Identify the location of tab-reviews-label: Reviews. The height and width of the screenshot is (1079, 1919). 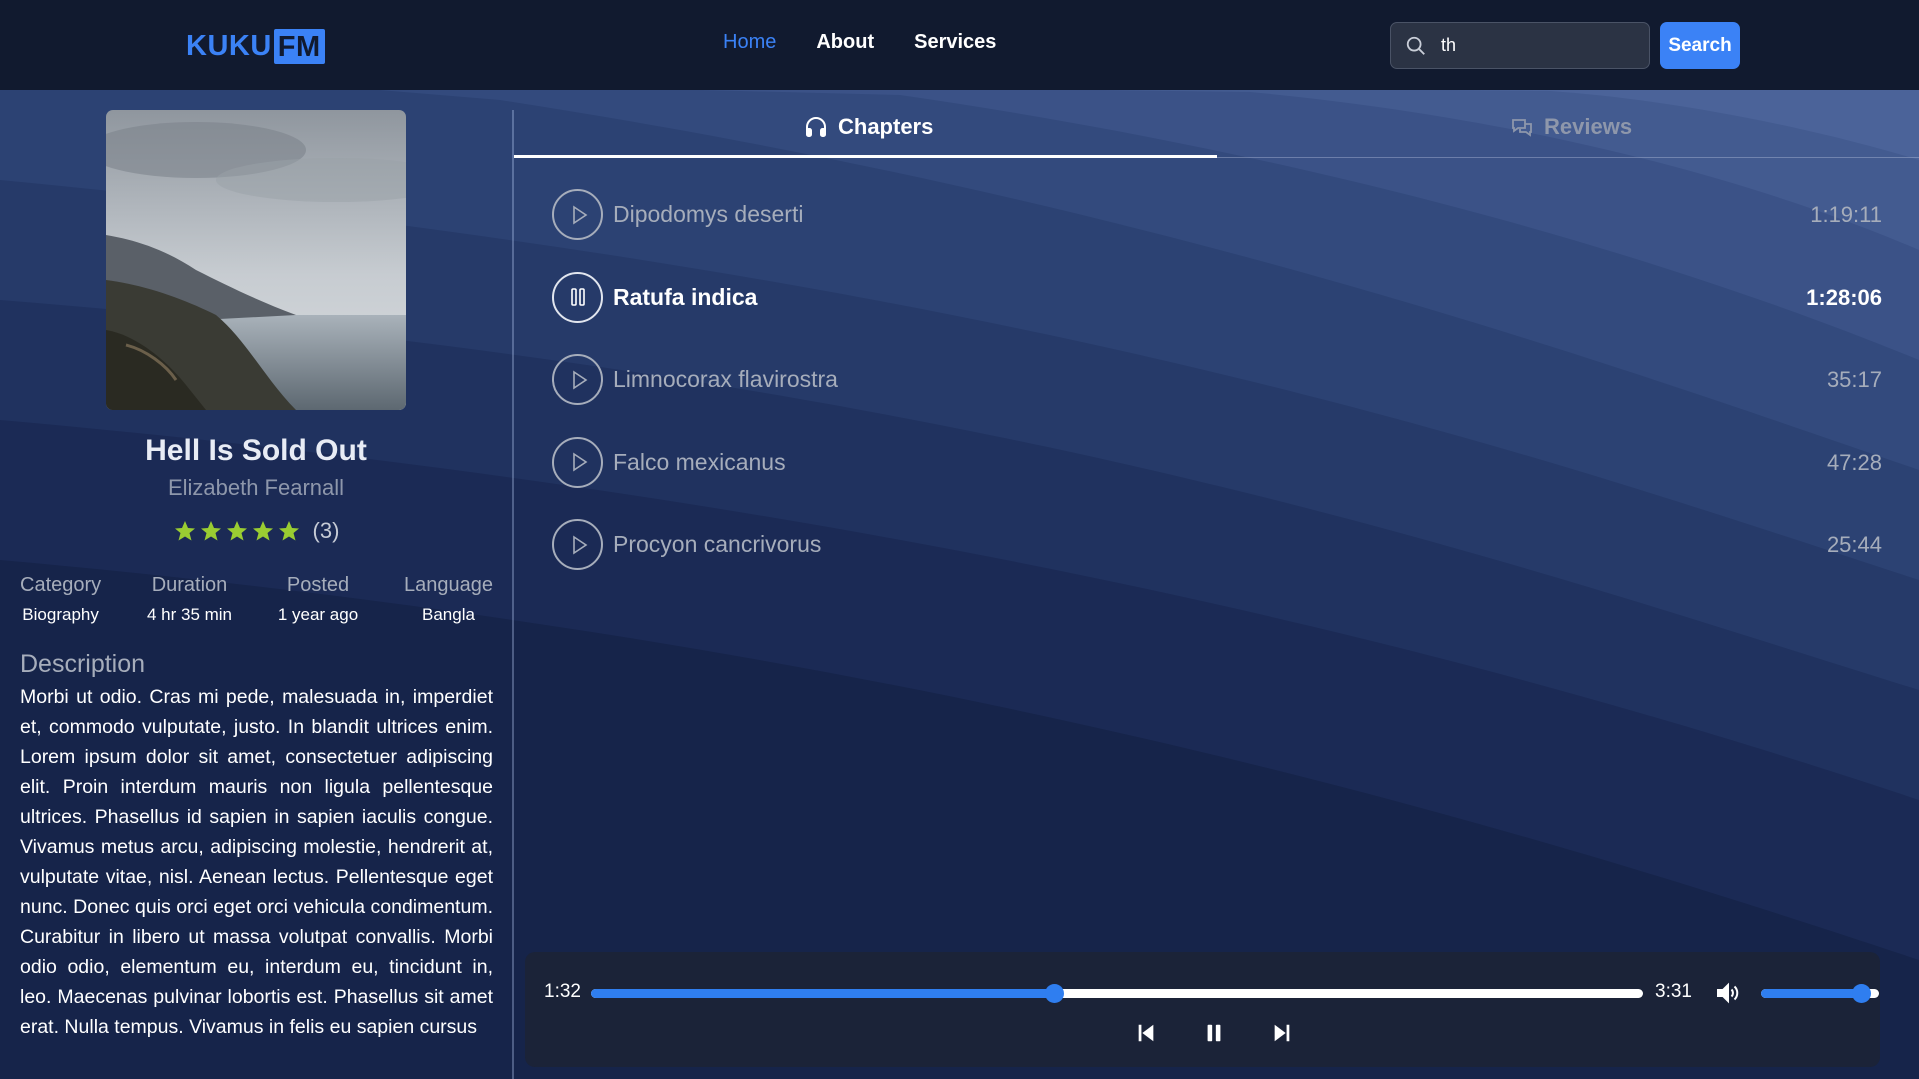
(1588, 126).